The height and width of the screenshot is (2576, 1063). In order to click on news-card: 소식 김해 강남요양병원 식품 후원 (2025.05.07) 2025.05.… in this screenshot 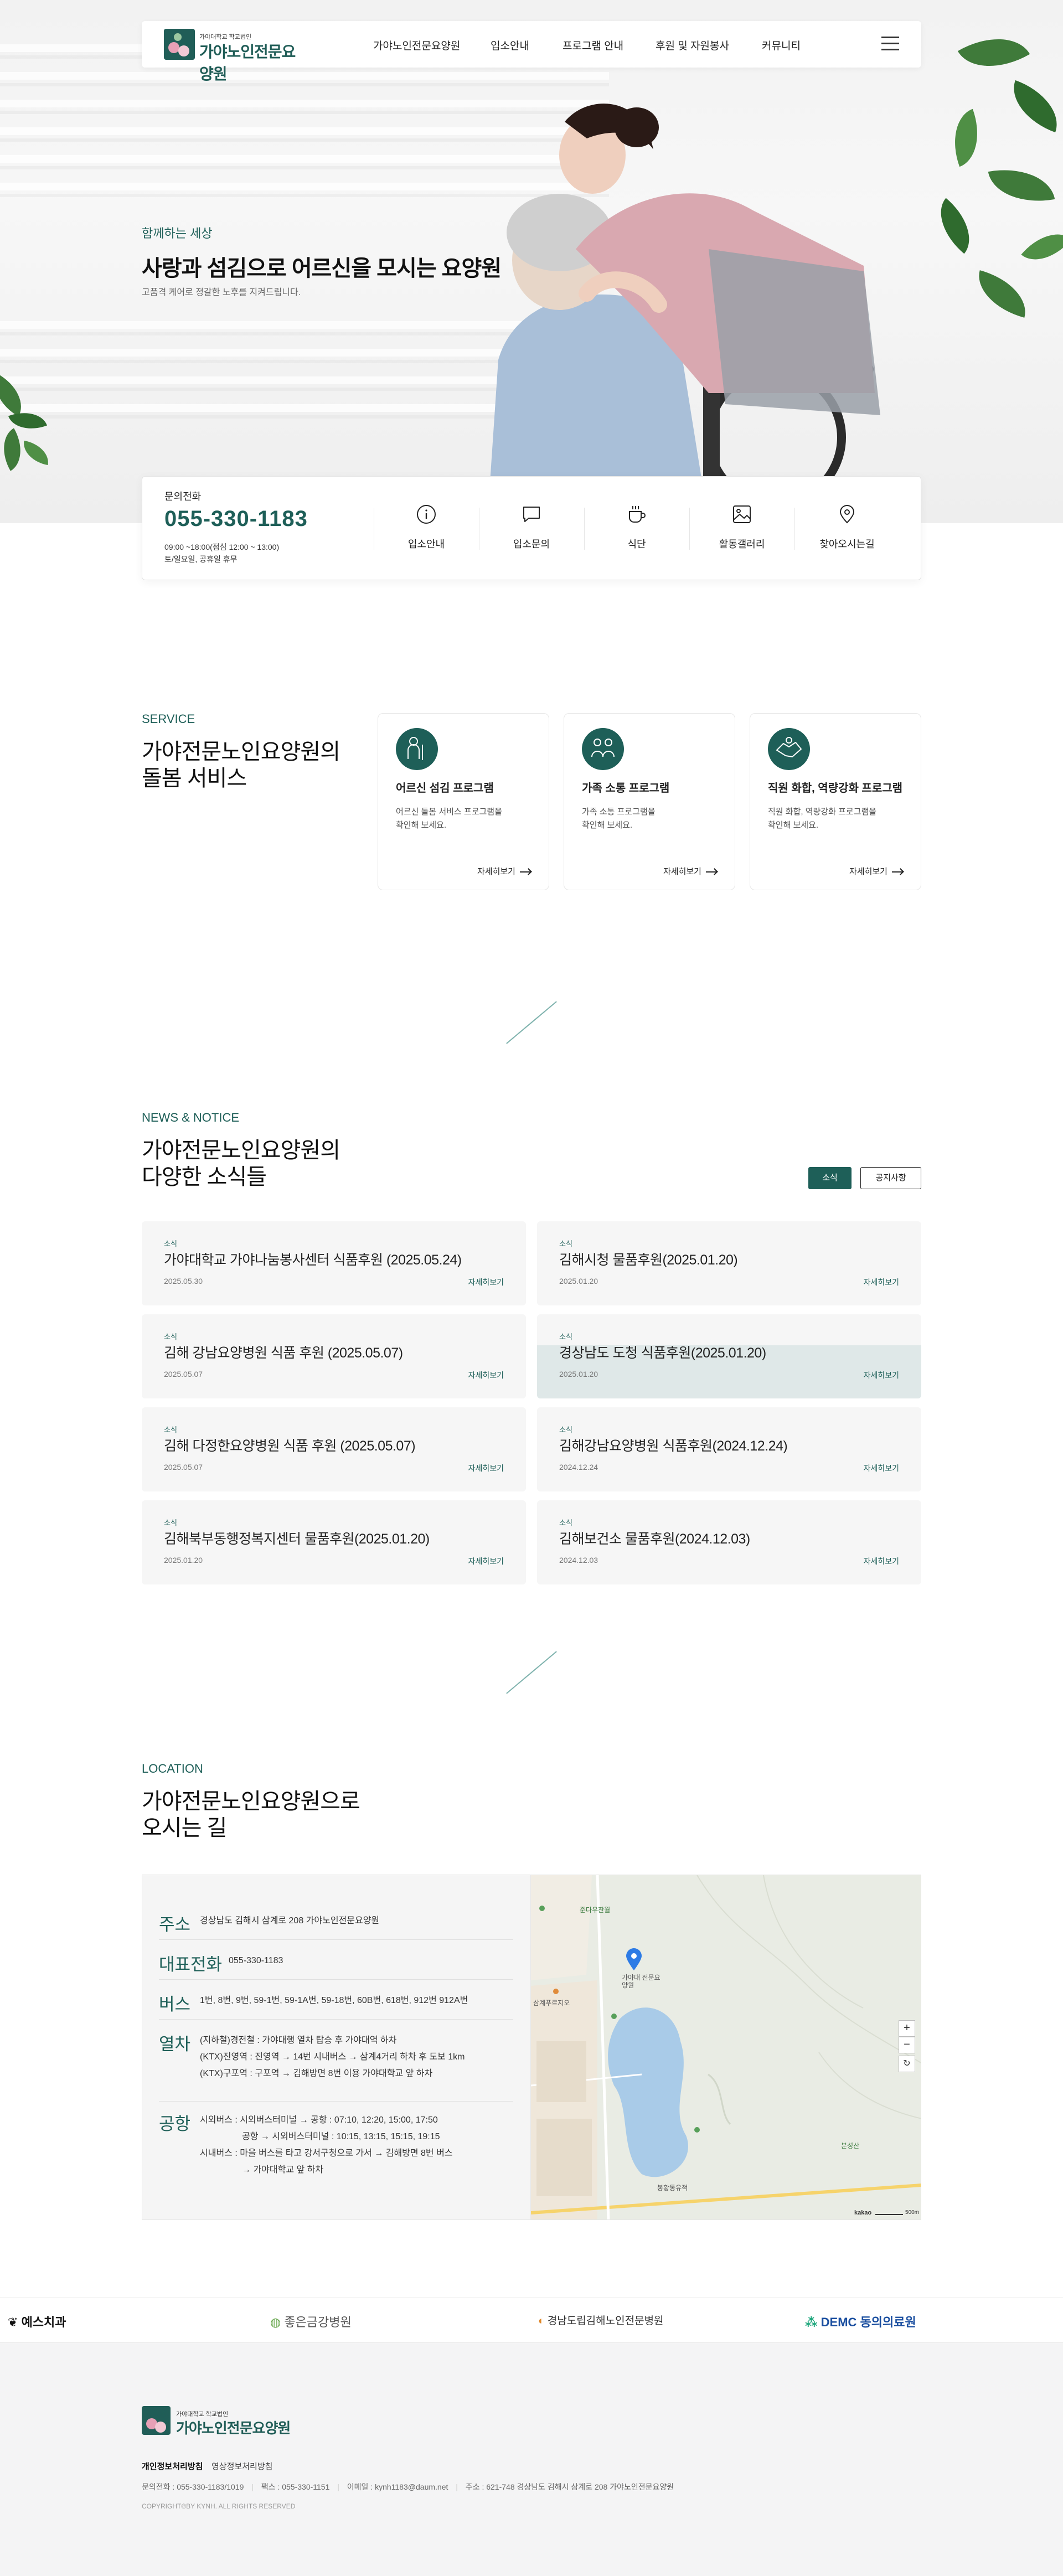, I will do `click(334, 1356)`.